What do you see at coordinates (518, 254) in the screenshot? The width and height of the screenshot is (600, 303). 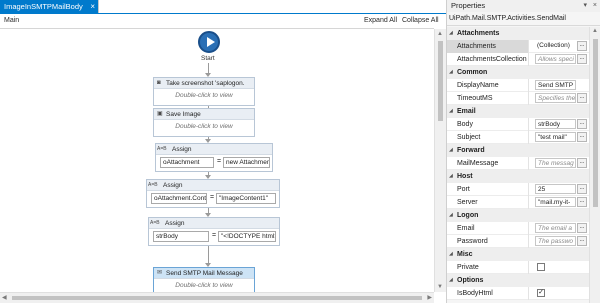 I see `category-misc: ◢ Misc` at bounding box center [518, 254].